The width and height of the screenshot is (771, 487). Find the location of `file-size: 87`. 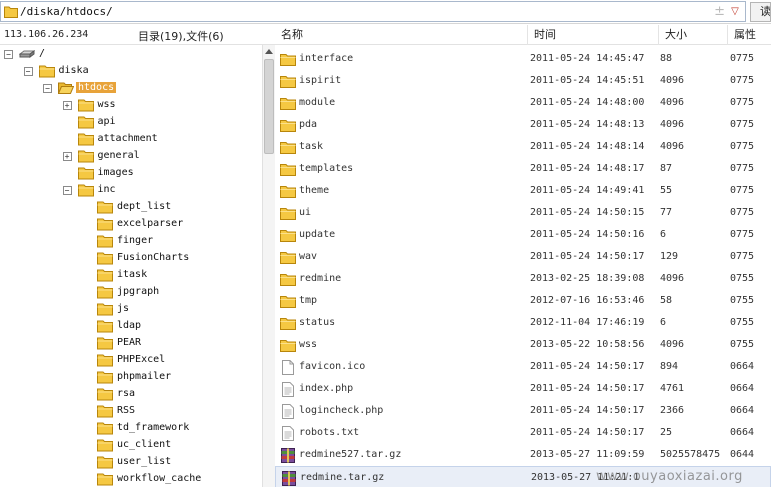

file-size: 87 is located at coordinates (666, 168).